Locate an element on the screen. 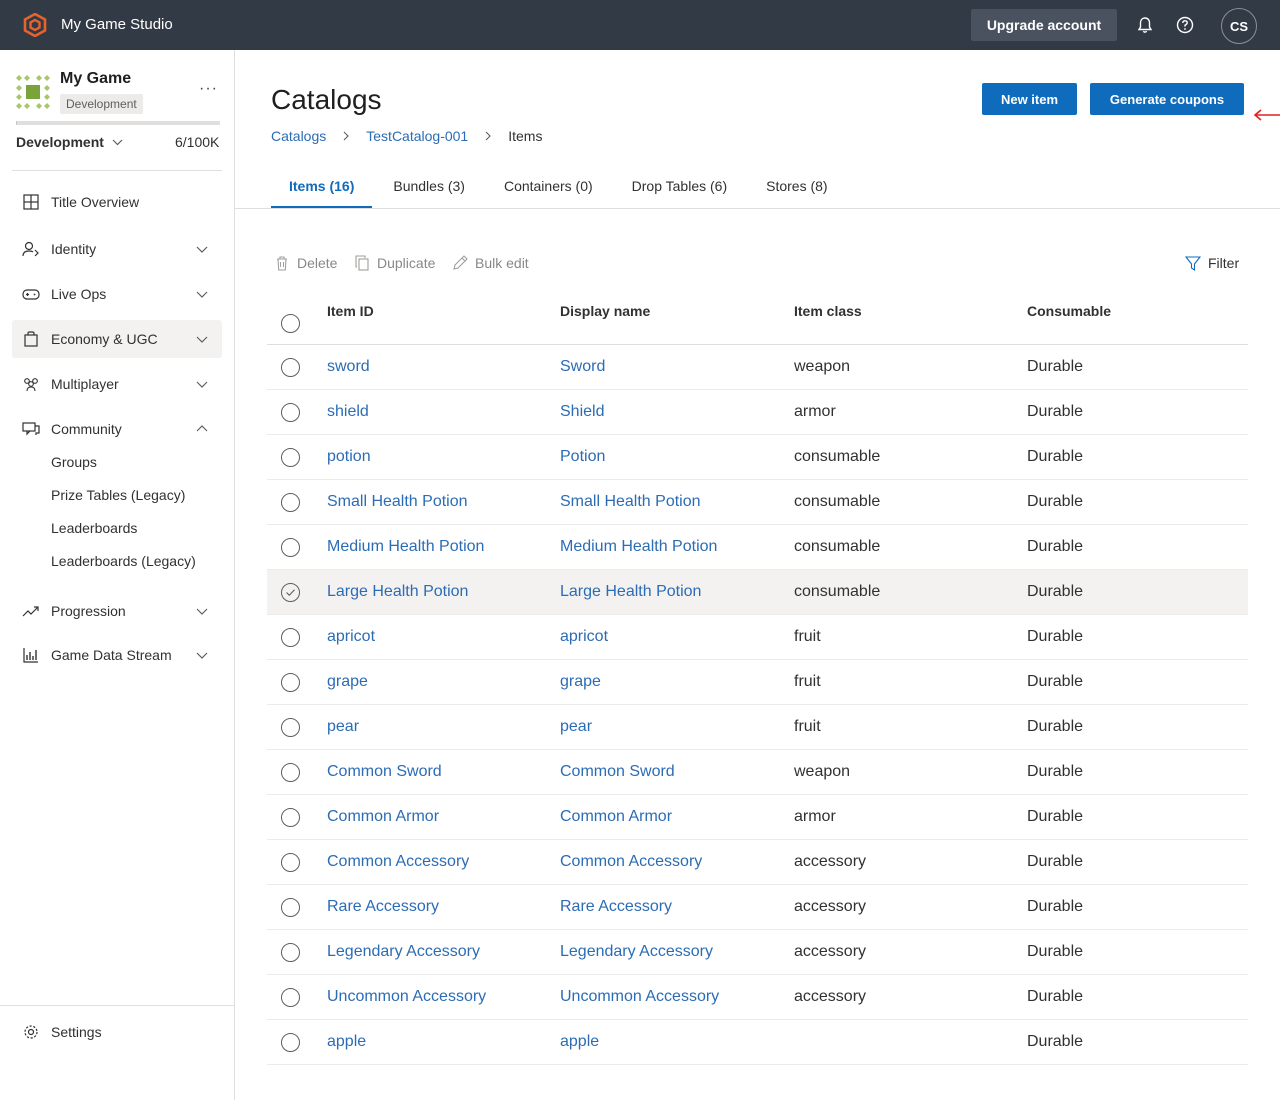 The width and height of the screenshot is (1280, 1100). tab-drop-tables: Drop Tables (6) is located at coordinates (678, 187).